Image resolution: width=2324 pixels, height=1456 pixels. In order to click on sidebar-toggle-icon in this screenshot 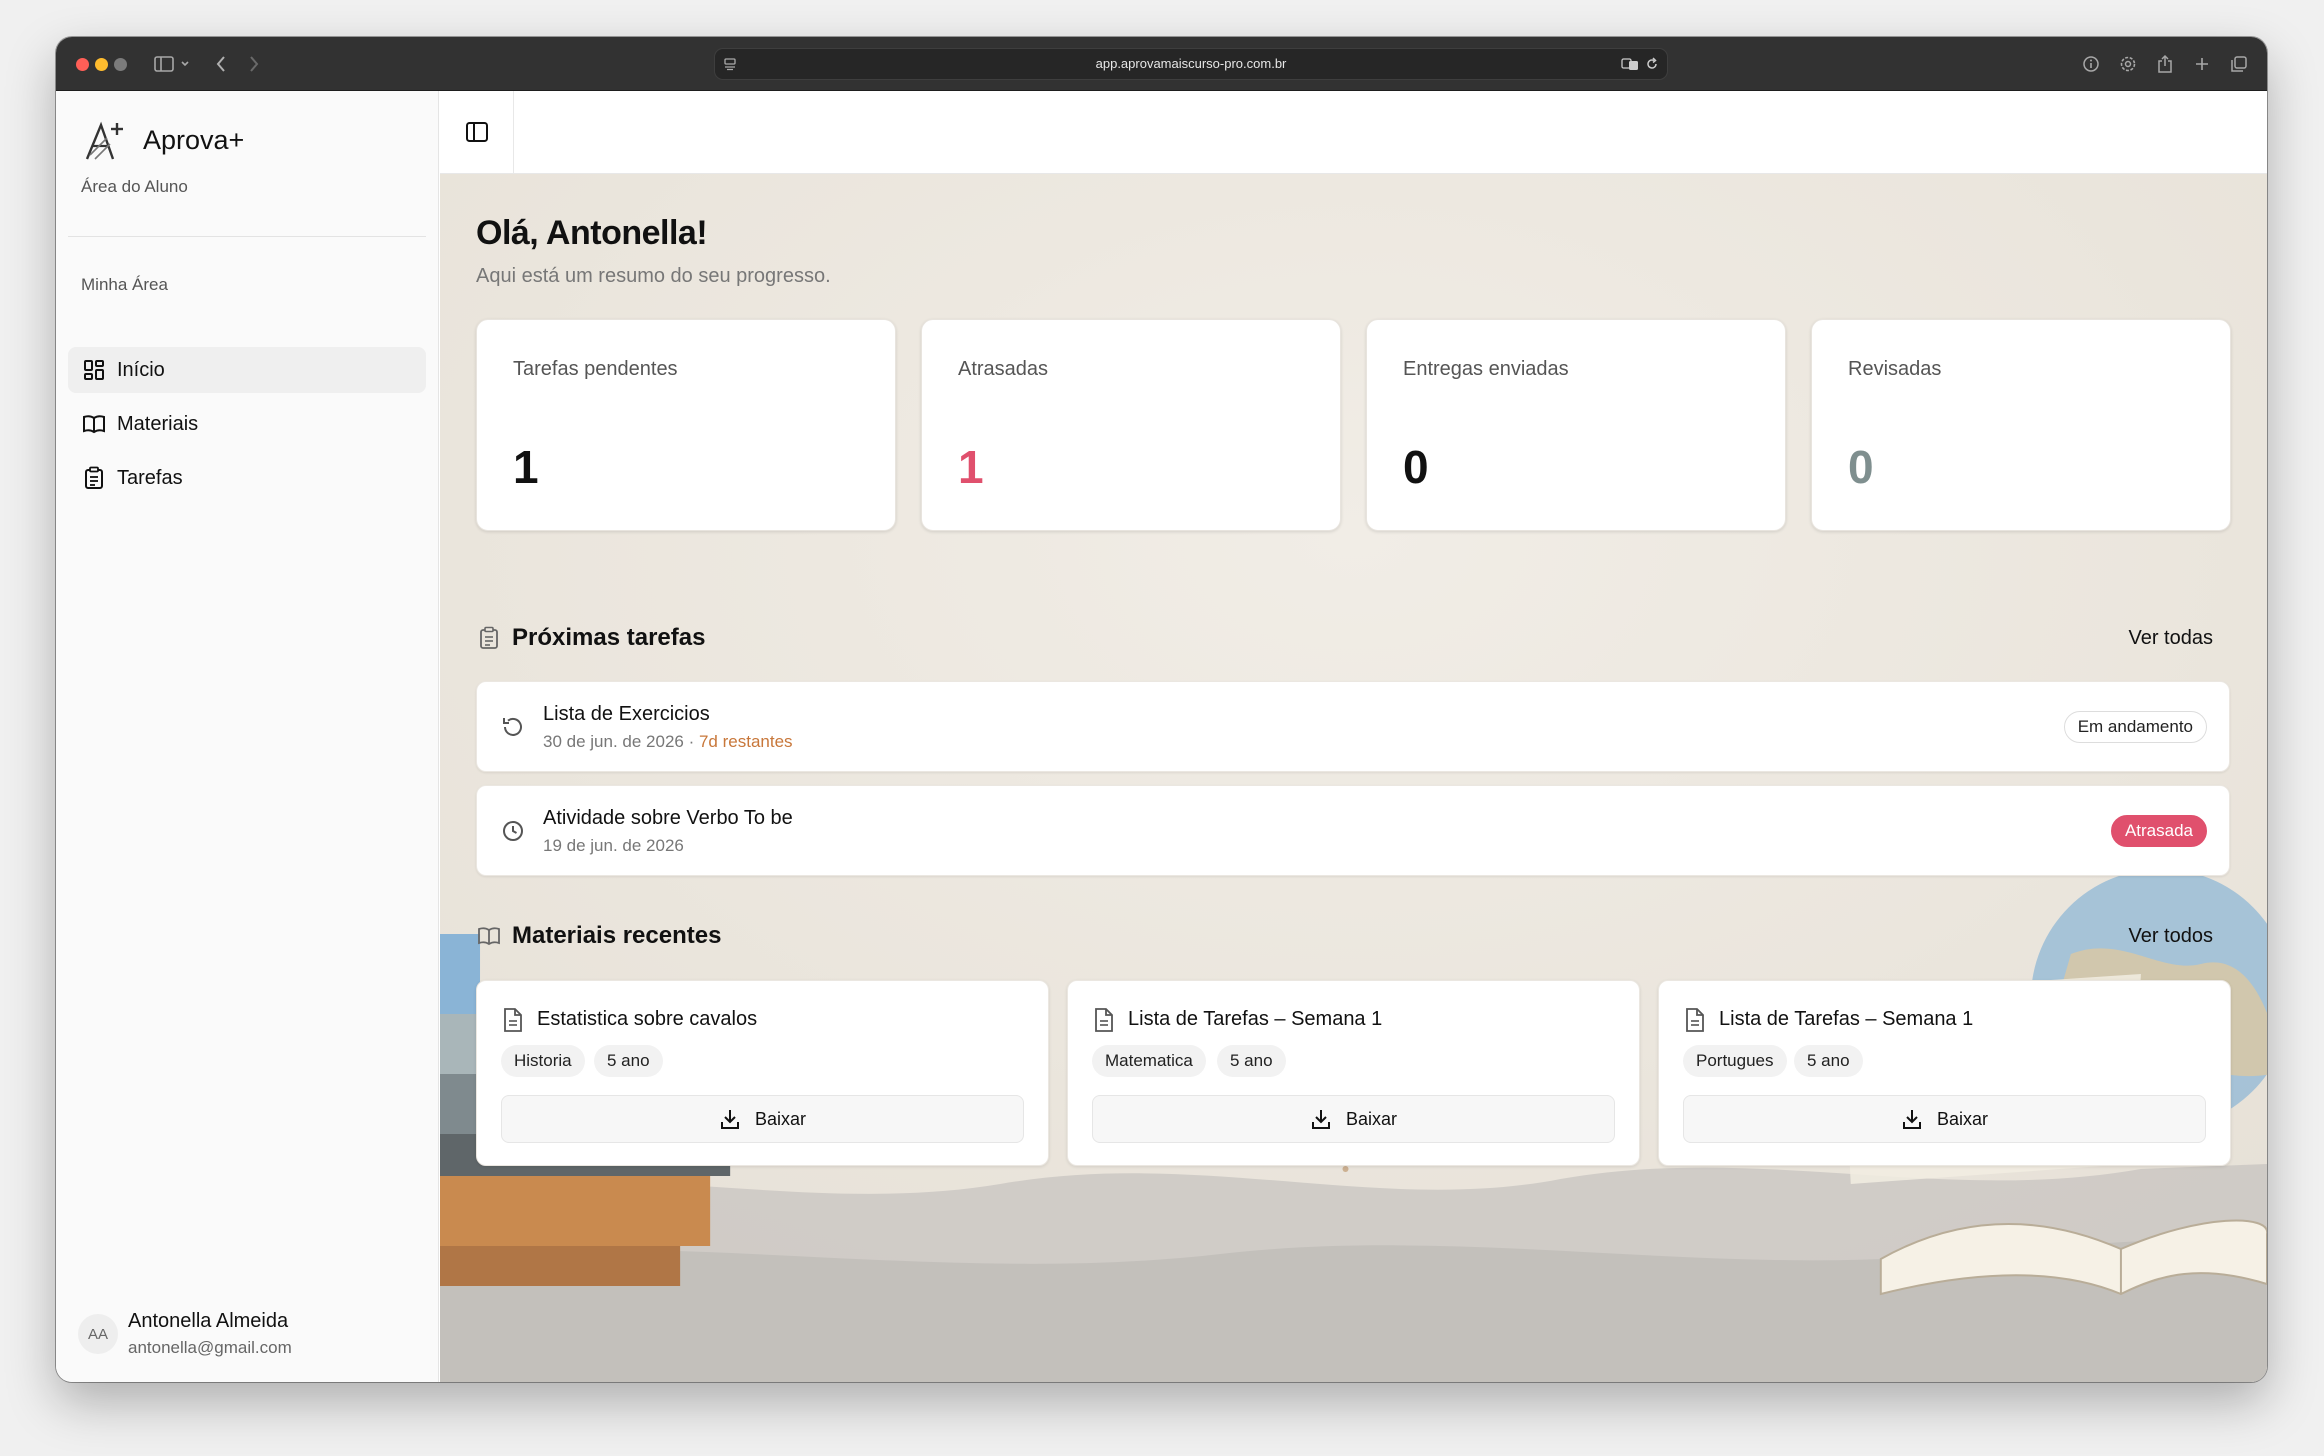, I will do `click(172, 64)`.